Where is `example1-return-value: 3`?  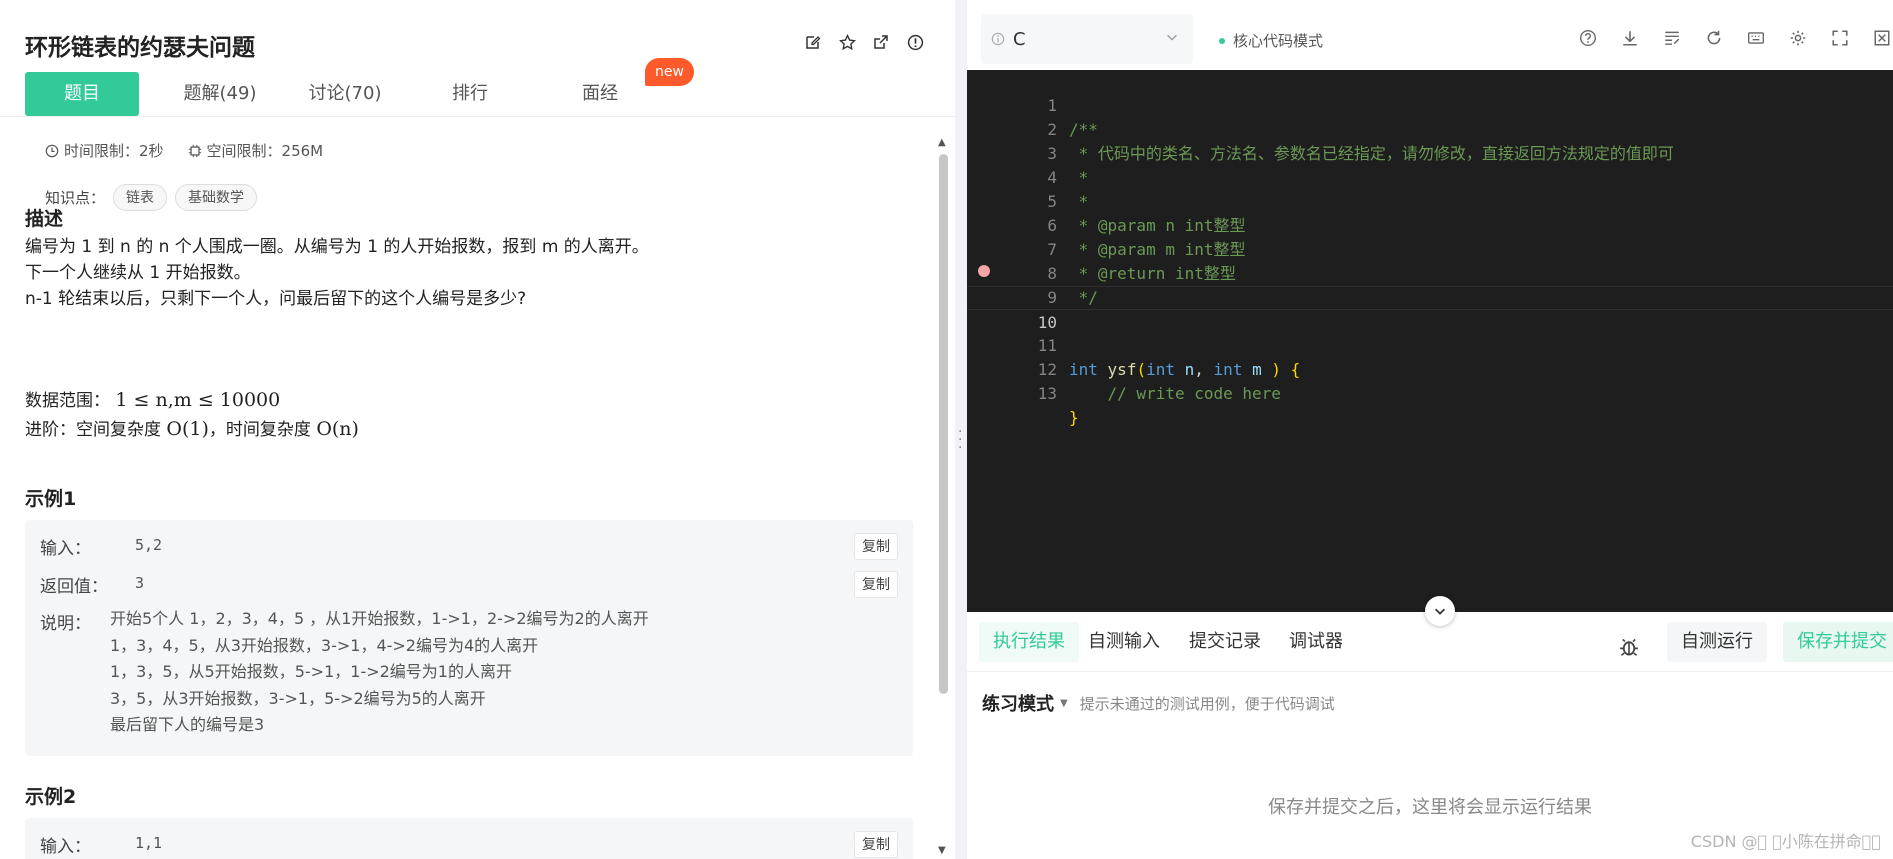 example1-return-value: 3 is located at coordinates (140, 583).